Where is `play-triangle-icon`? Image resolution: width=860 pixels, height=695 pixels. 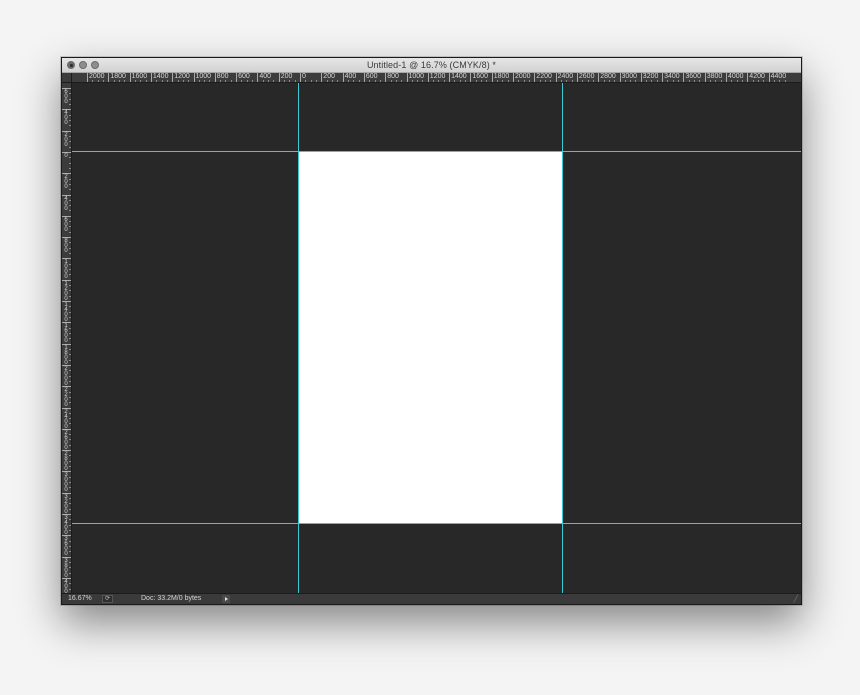 play-triangle-icon is located at coordinates (226, 599).